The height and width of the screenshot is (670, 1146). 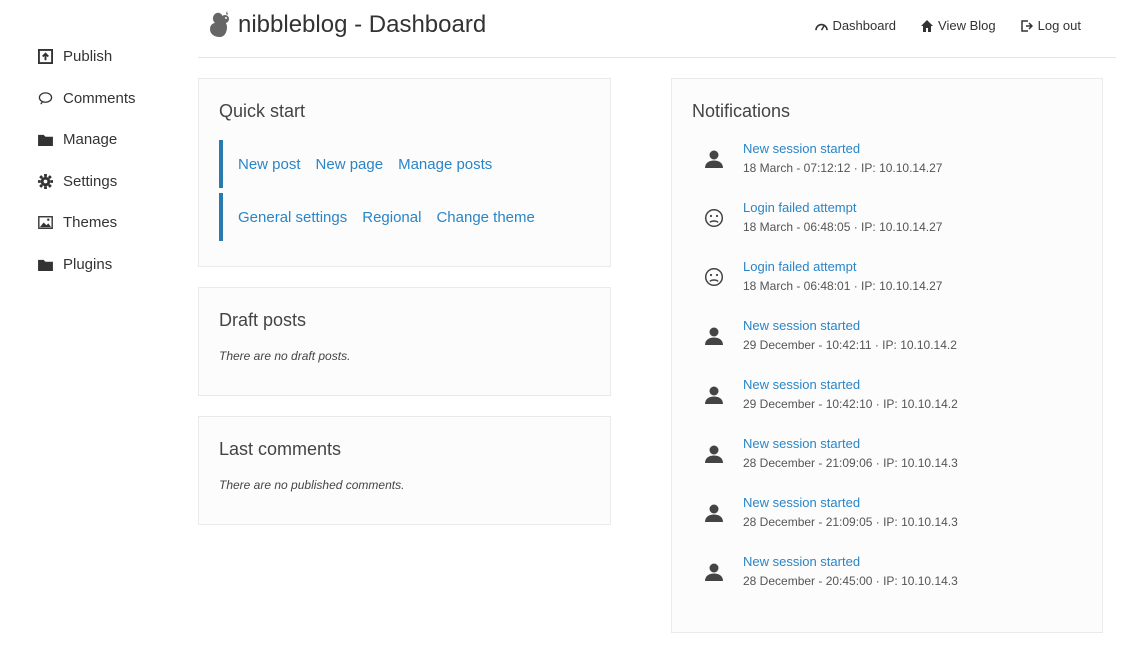 What do you see at coordinates (741, 111) in the screenshot?
I see `notifications-title: Notifications` at bounding box center [741, 111].